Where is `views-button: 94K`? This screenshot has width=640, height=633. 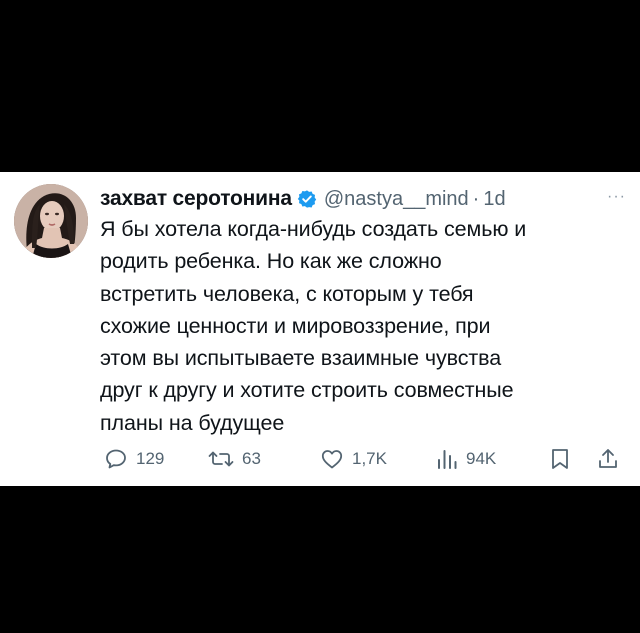 views-button: 94K is located at coordinates (466, 459).